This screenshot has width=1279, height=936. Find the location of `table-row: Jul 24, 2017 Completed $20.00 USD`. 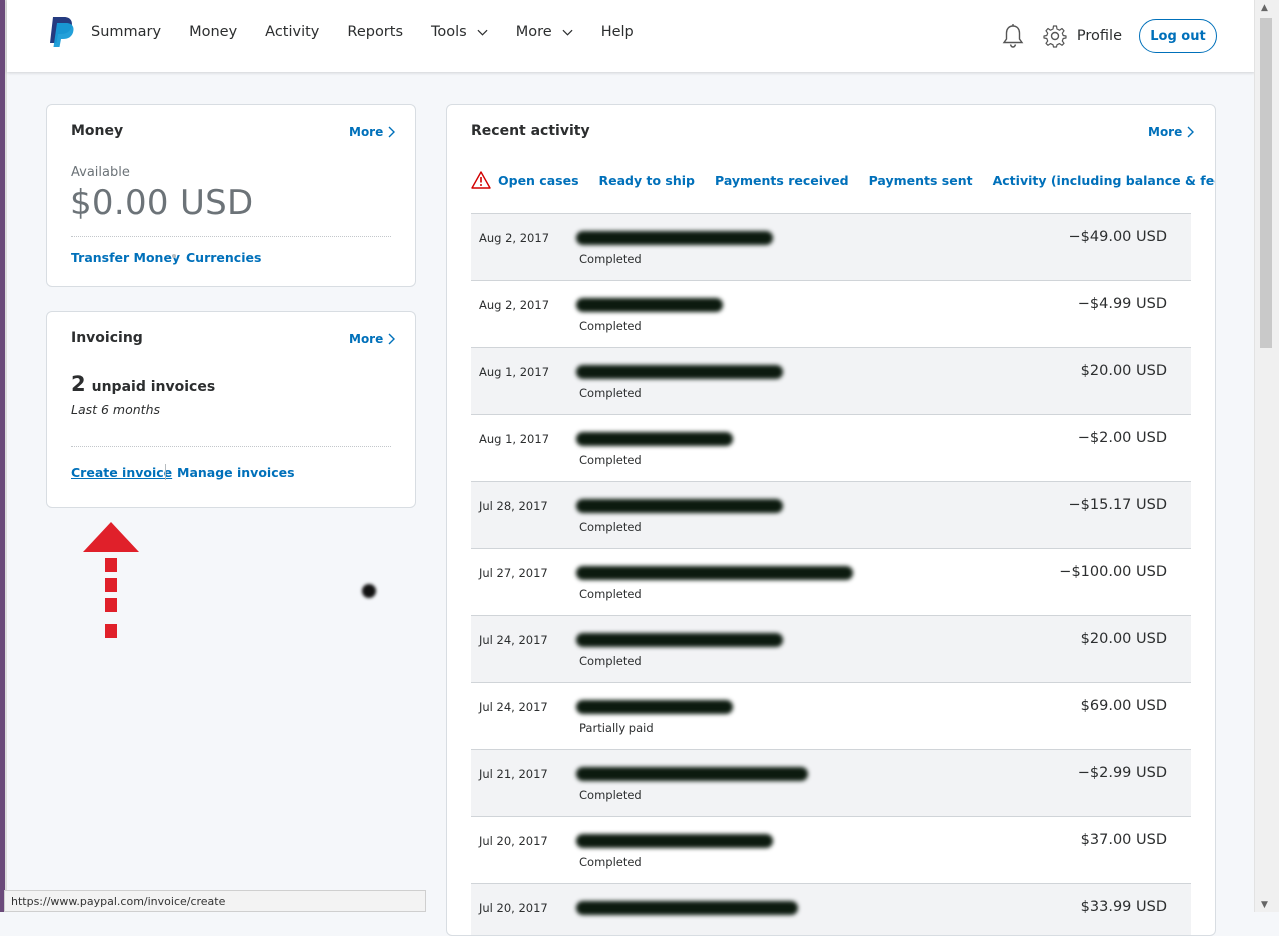

table-row: Jul 24, 2017 Completed $20.00 USD is located at coordinates (831, 649).